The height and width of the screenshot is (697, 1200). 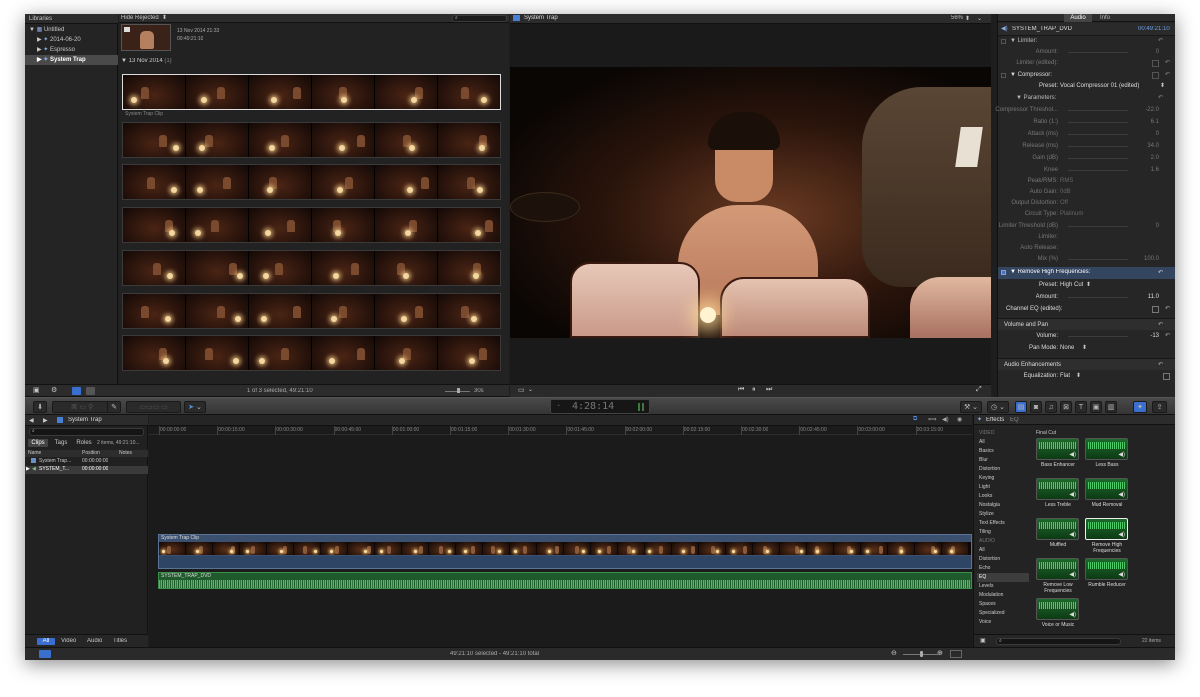 What do you see at coordinates (940, 653) in the screenshot?
I see `zoom-in-icon: ⊕` at bounding box center [940, 653].